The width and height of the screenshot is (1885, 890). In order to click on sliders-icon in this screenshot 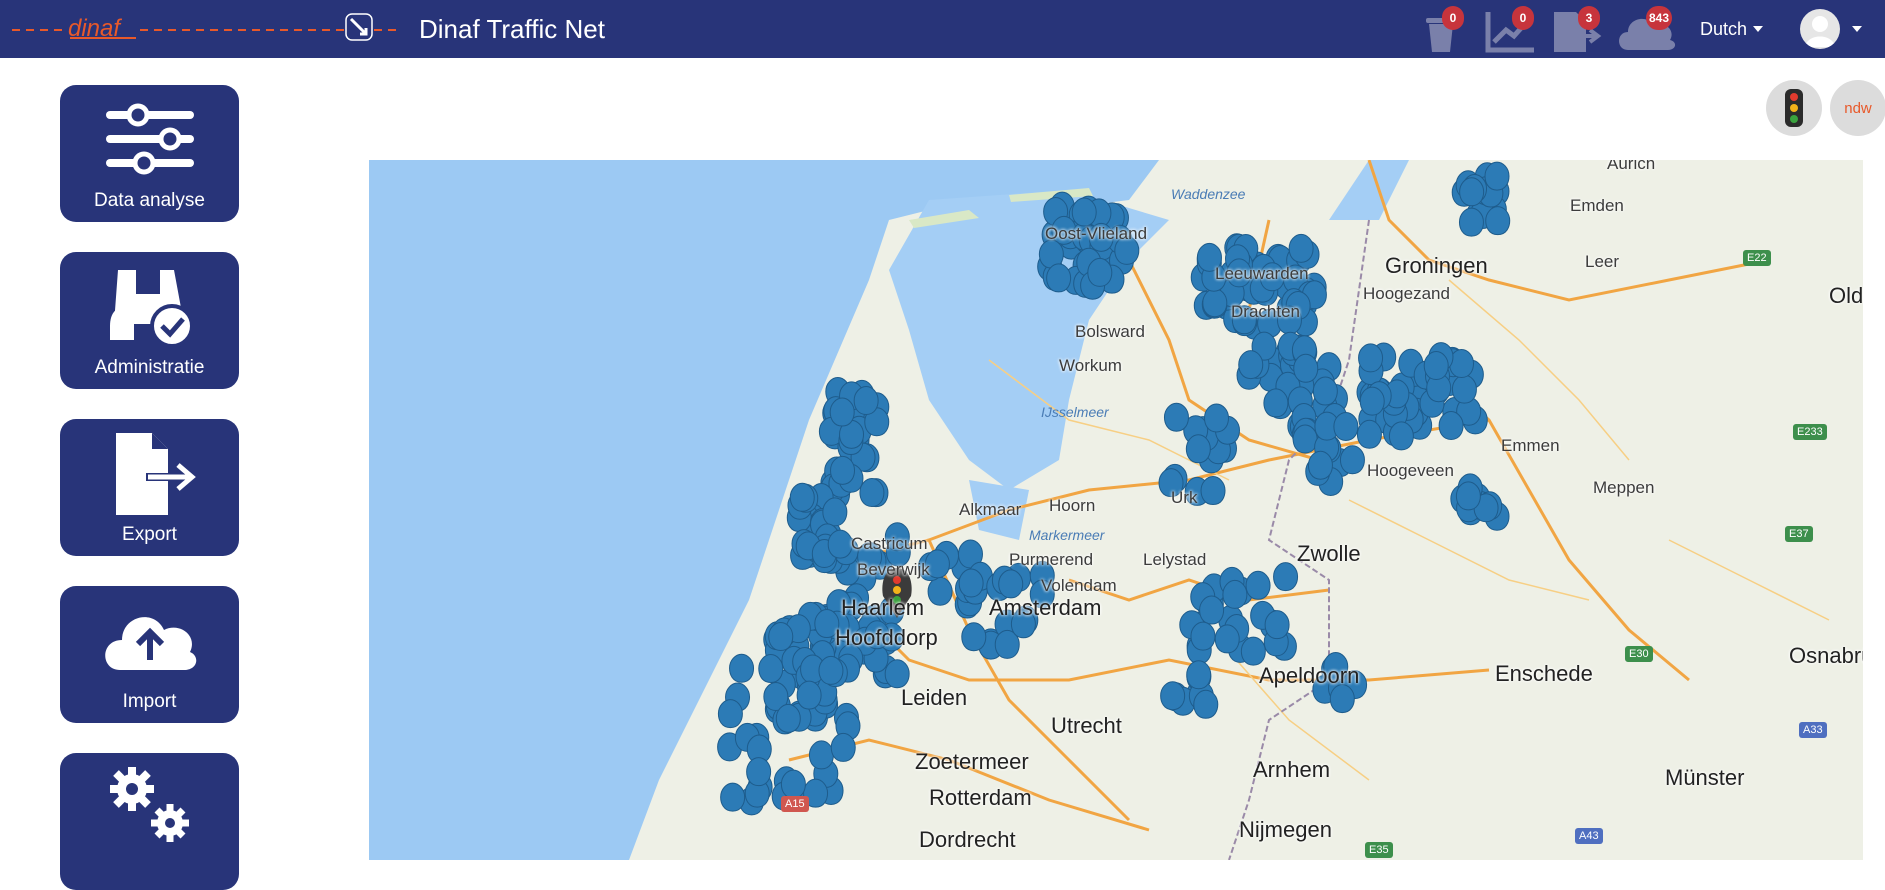, I will do `click(150, 139)`.